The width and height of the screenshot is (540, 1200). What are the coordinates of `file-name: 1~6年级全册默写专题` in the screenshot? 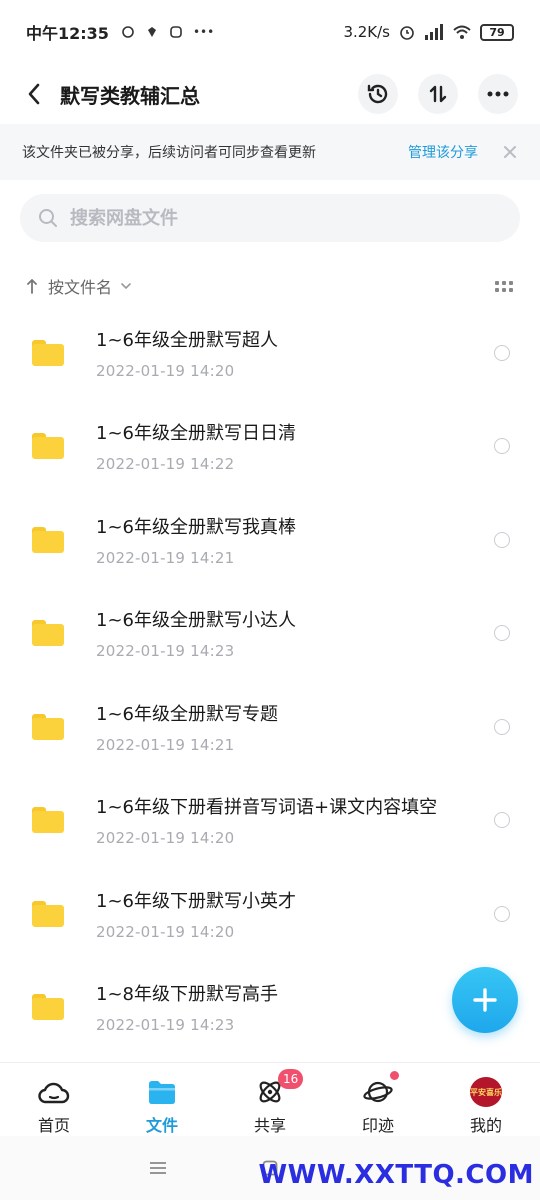 It's located at (187, 714).